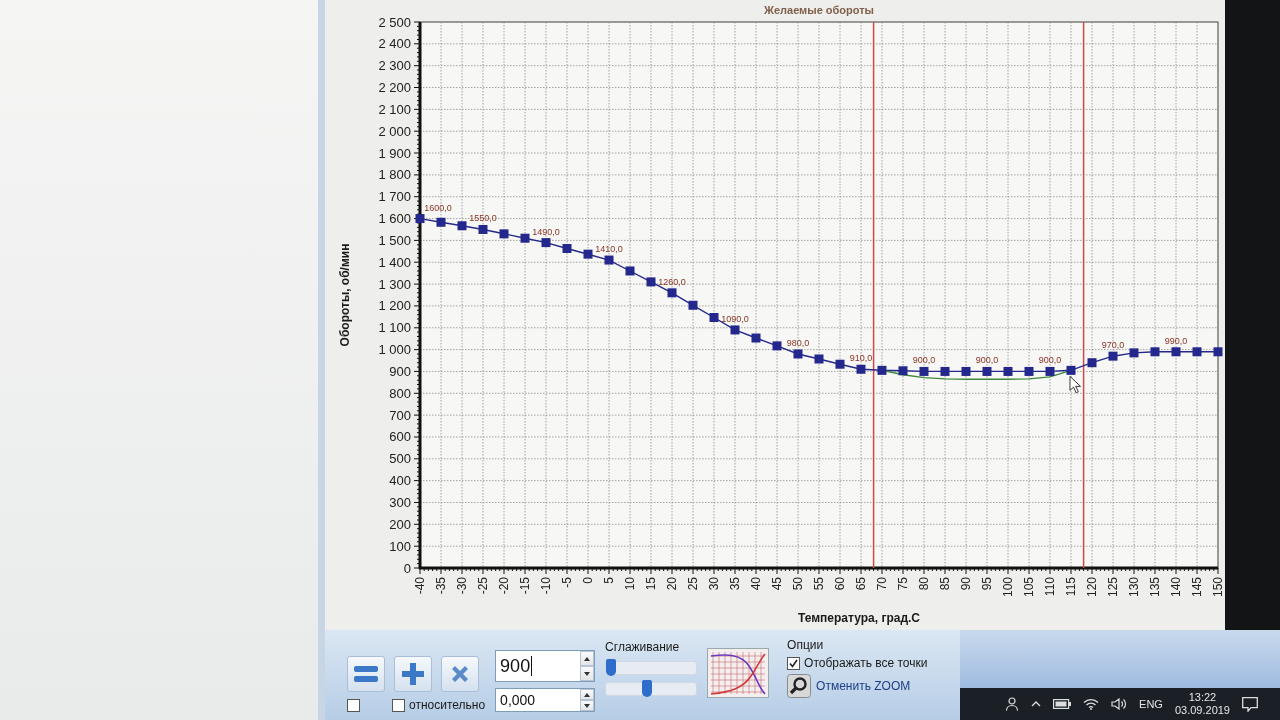  I want to click on x-tick-label: 90, so click(966, 584).